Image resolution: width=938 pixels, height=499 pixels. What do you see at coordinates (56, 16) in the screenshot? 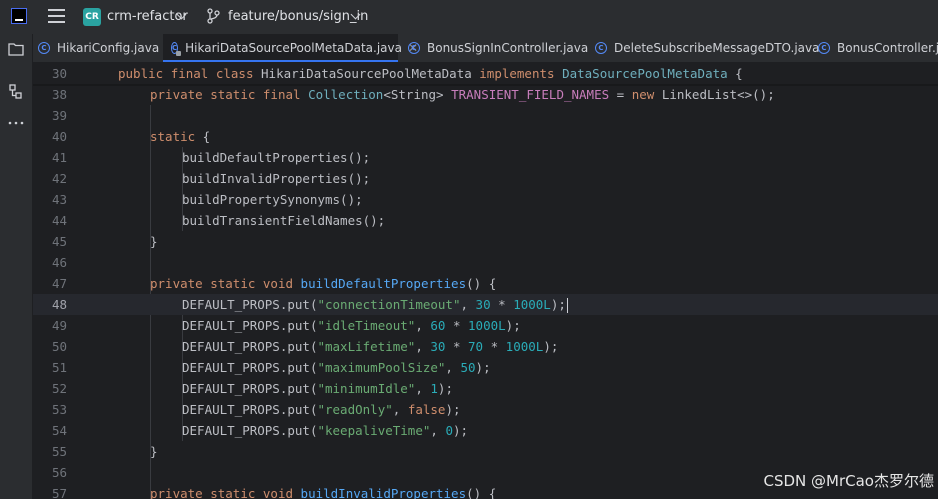
I see `main-menu-icon` at bounding box center [56, 16].